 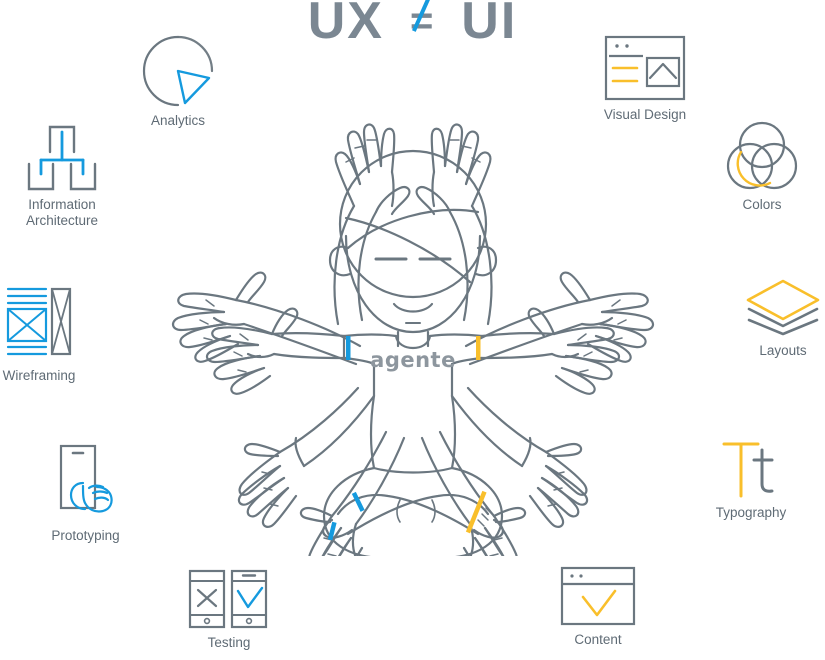 I want to click on skill-item-visual-design: Visual Design, so click(x=645, y=78).